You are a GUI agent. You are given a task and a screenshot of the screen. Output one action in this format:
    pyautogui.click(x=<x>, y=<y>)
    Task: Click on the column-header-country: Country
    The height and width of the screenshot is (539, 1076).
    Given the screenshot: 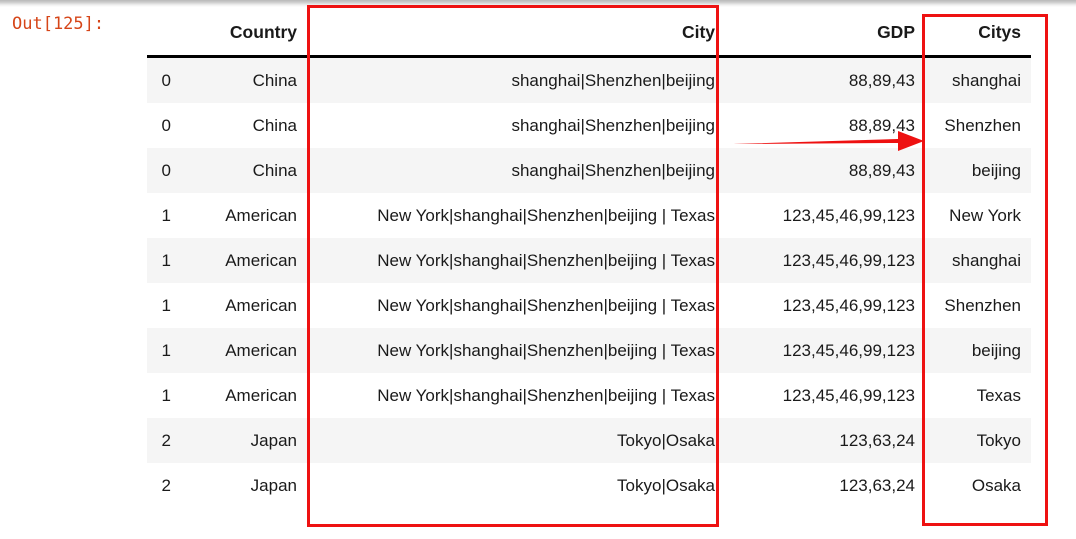 What is the action you would take?
    pyautogui.click(x=244, y=40)
    